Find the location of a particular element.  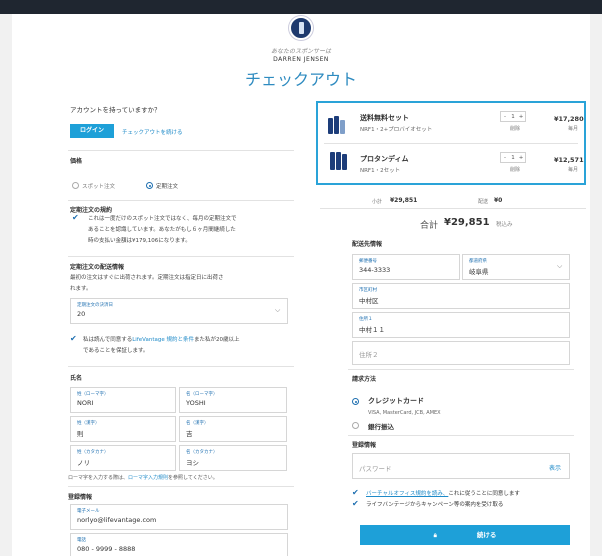

terms-link: LifeVantage 規約と条件 is located at coordinates (163, 340).